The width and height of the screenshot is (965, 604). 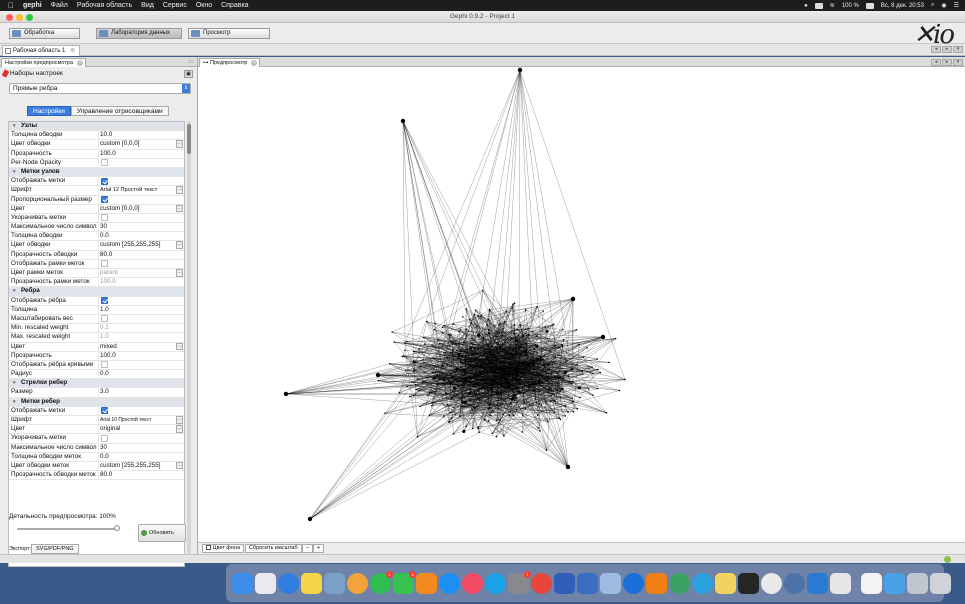 What do you see at coordinates (138, 310) in the screenshot?
I see `property-value: 1.0` at bounding box center [138, 310].